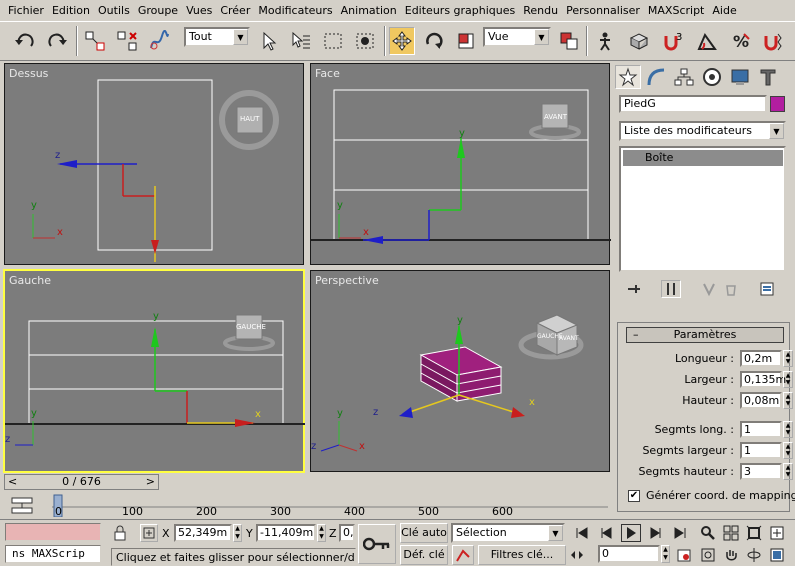 This screenshot has width=795, height=566. Describe the element at coordinates (724, 10) in the screenshot. I see `menu-aide: Aide` at that location.